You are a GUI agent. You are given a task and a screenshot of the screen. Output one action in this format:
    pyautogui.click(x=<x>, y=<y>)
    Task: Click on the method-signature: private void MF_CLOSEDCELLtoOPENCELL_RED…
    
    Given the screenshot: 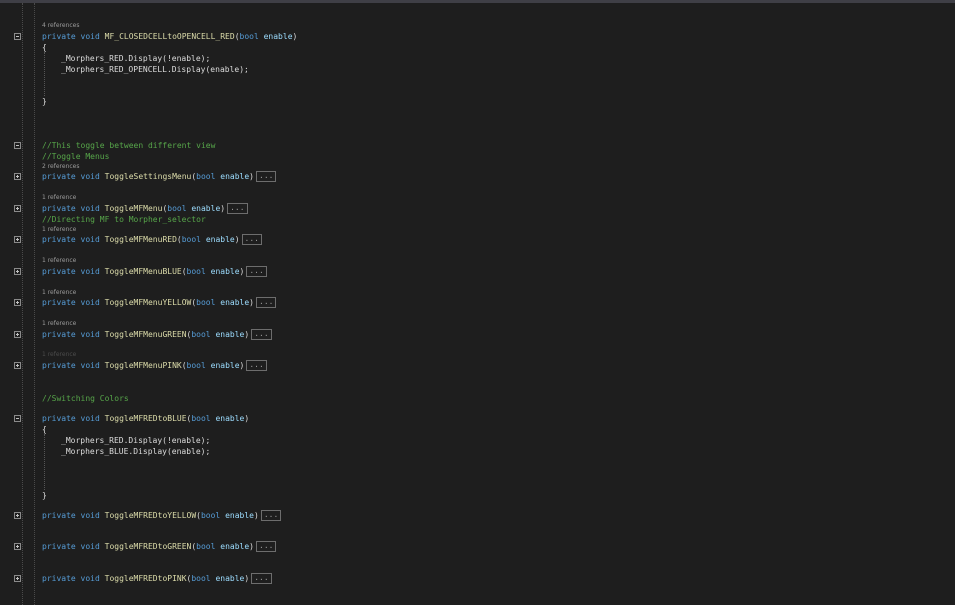 What is the action you would take?
    pyautogui.click(x=169, y=36)
    